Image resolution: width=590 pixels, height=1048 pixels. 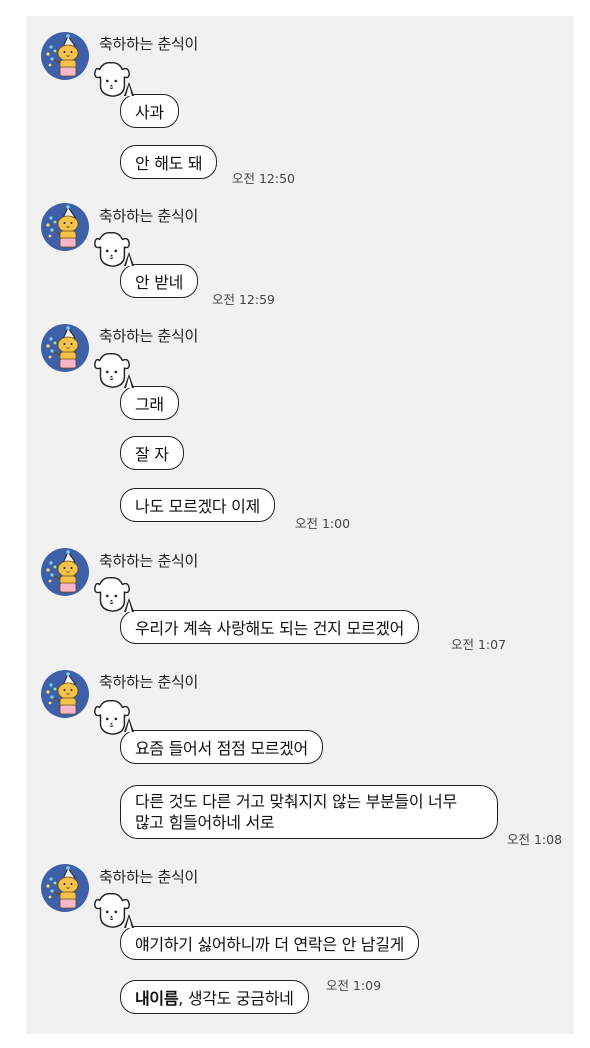 What do you see at coordinates (149, 105) in the screenshot?
I see `message-bubble: 사과` at bounding box center [149, 105].